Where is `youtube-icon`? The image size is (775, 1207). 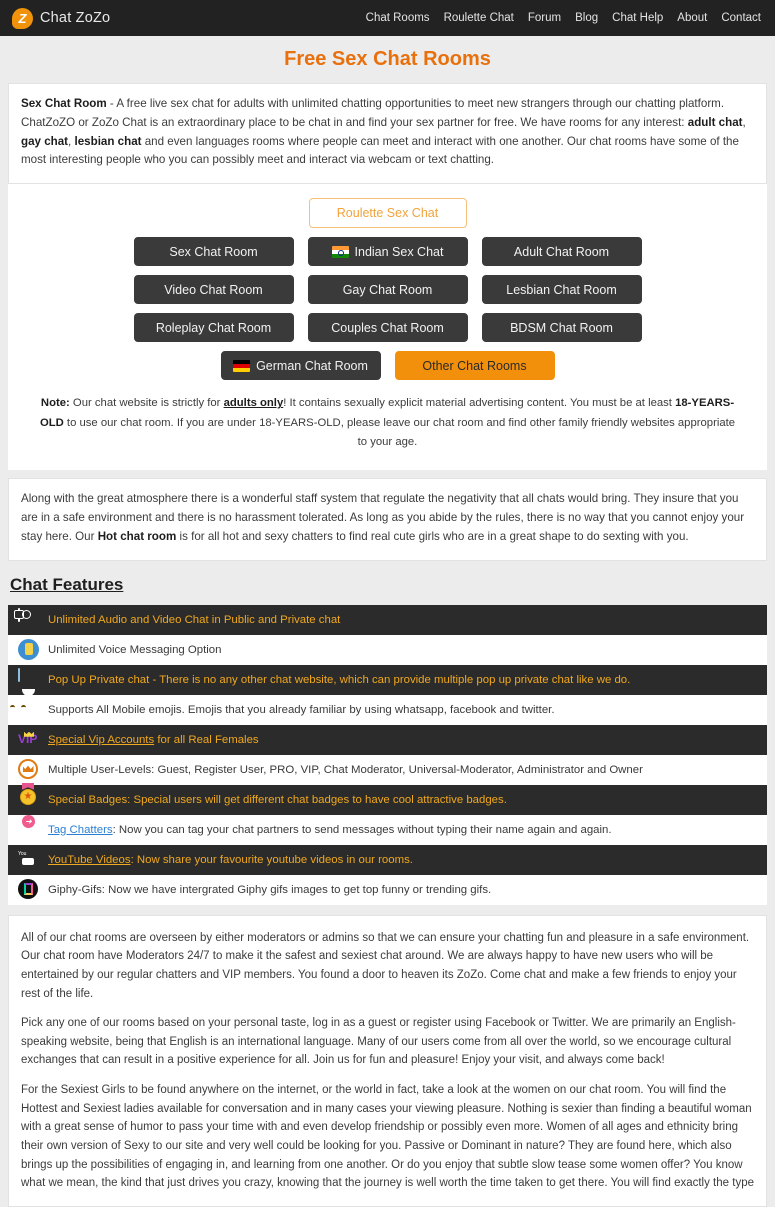
youtube-icon is located at coordinates (29, 860).